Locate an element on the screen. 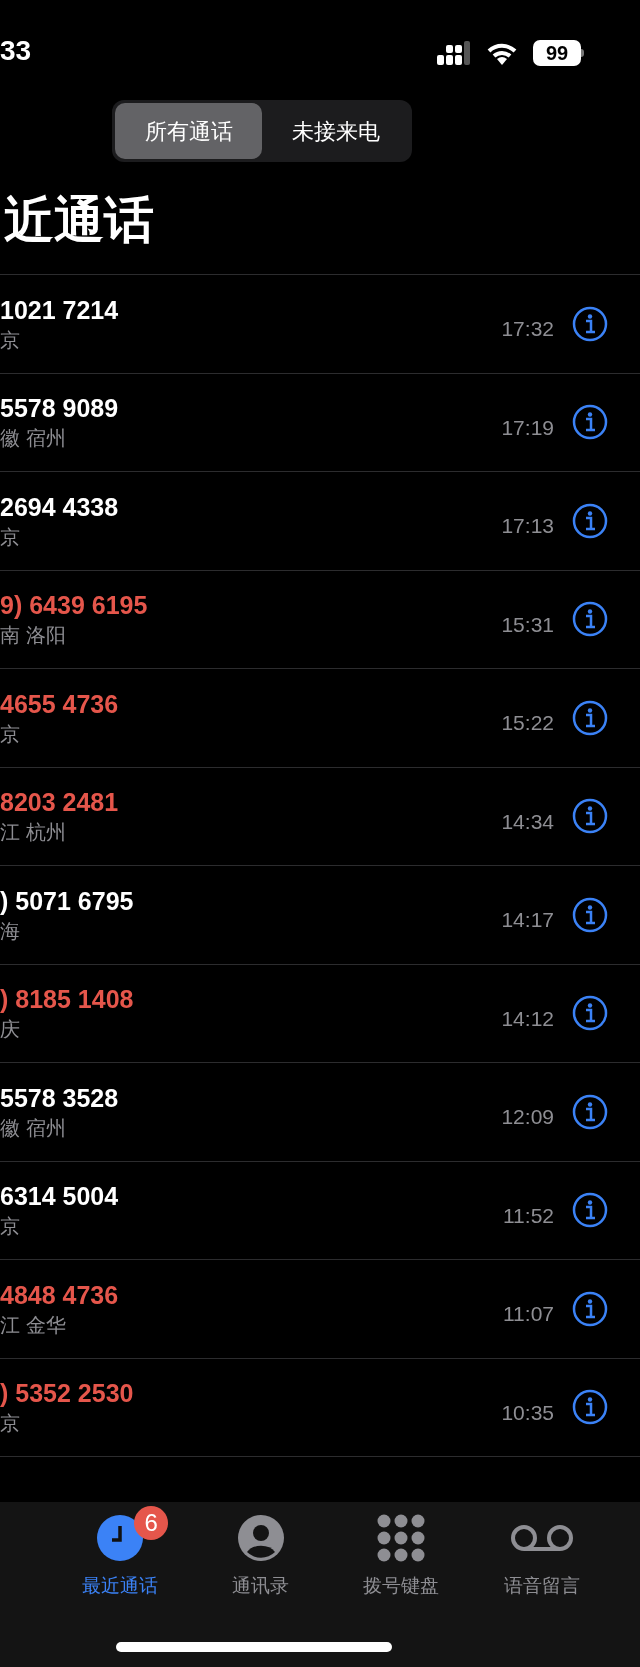 The height and width of the screenshot is (1667, 640). tab-item: 语音留言 is located at coordinates (541, 1552).